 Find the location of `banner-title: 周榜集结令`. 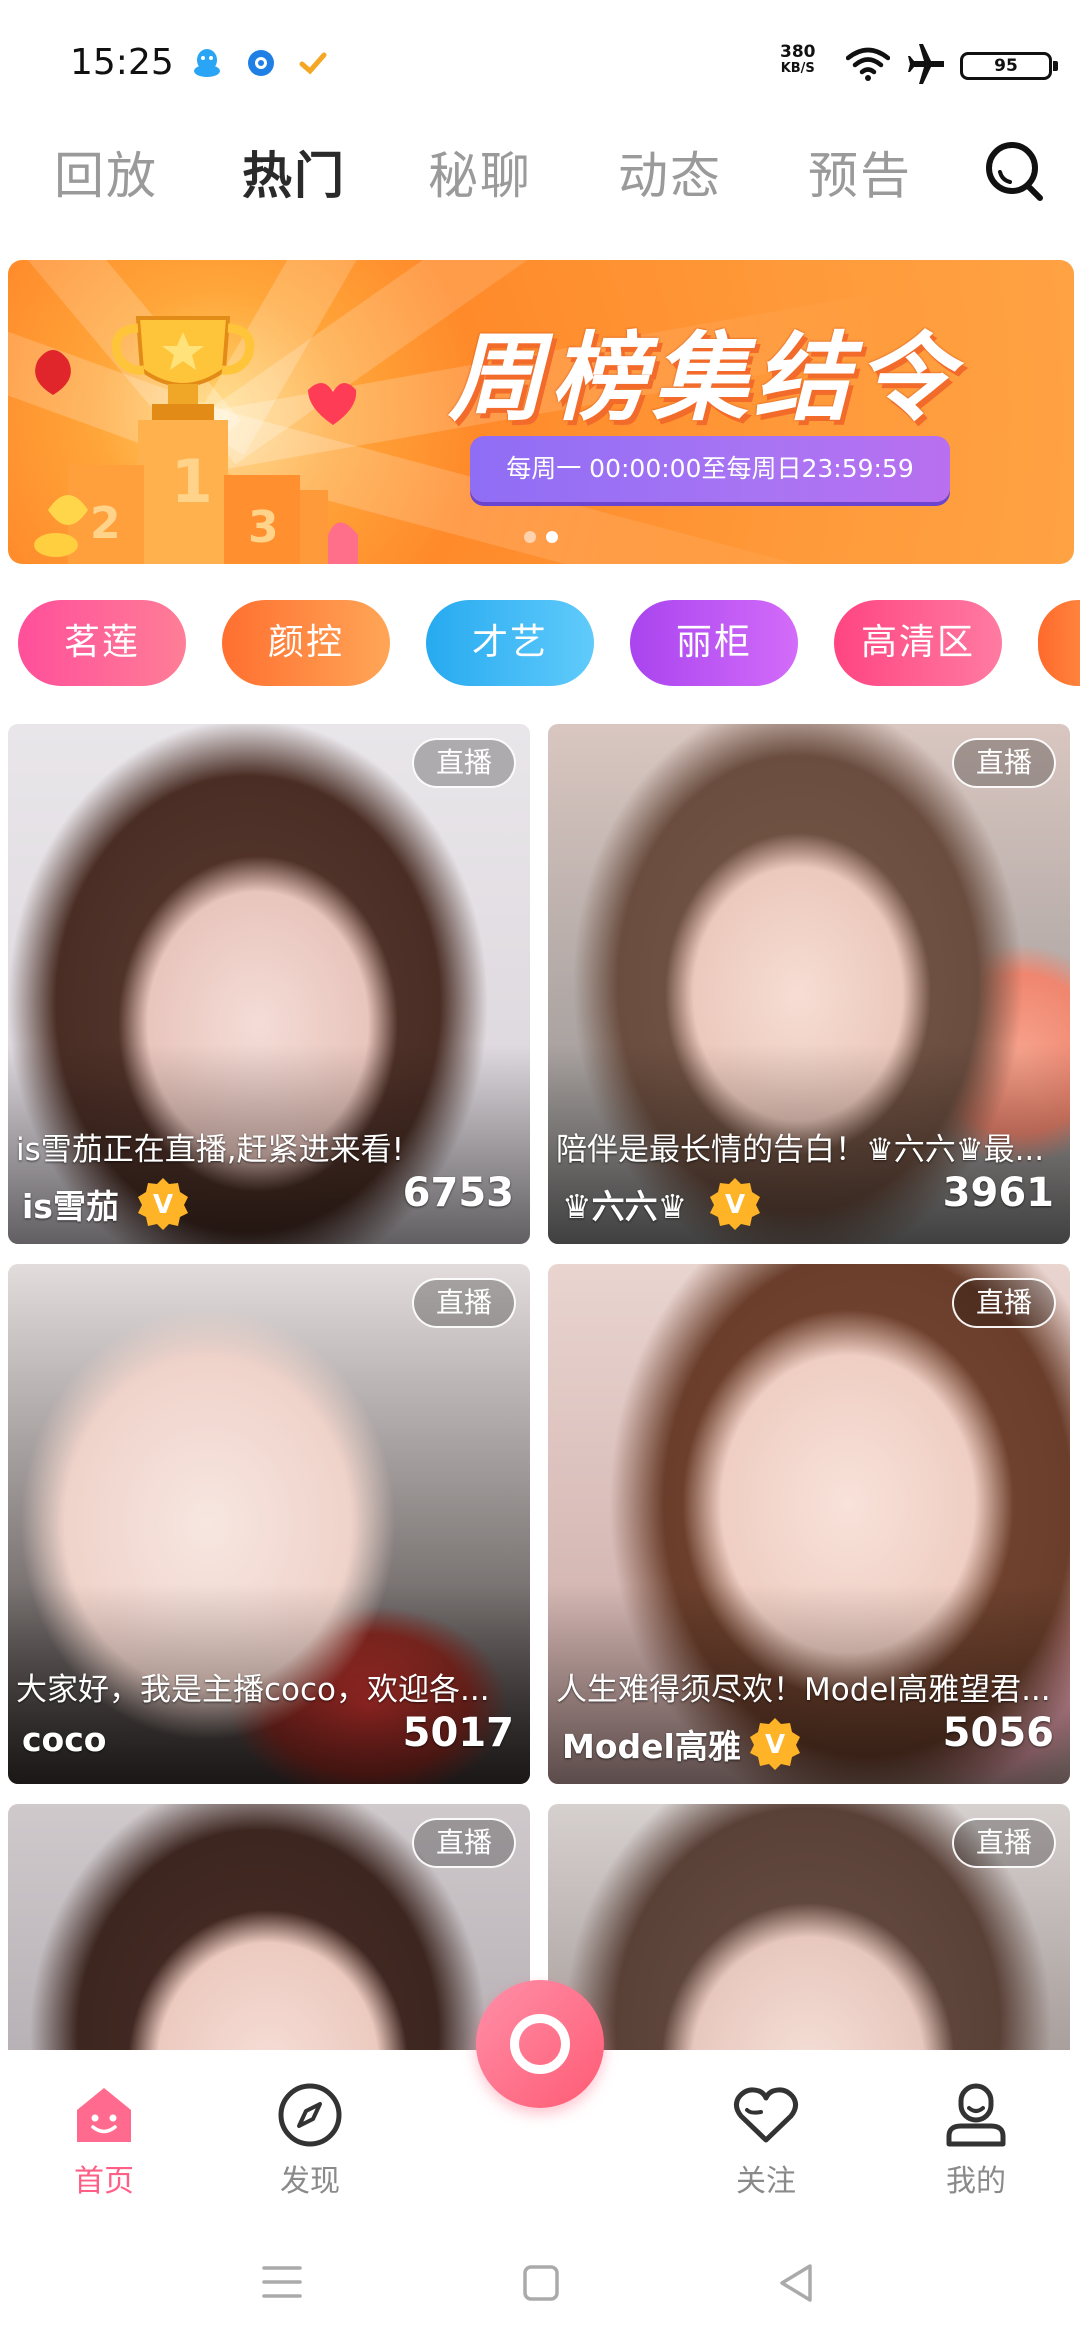

banner-title: 周榜集结令 is located at coordinates (703, 378).